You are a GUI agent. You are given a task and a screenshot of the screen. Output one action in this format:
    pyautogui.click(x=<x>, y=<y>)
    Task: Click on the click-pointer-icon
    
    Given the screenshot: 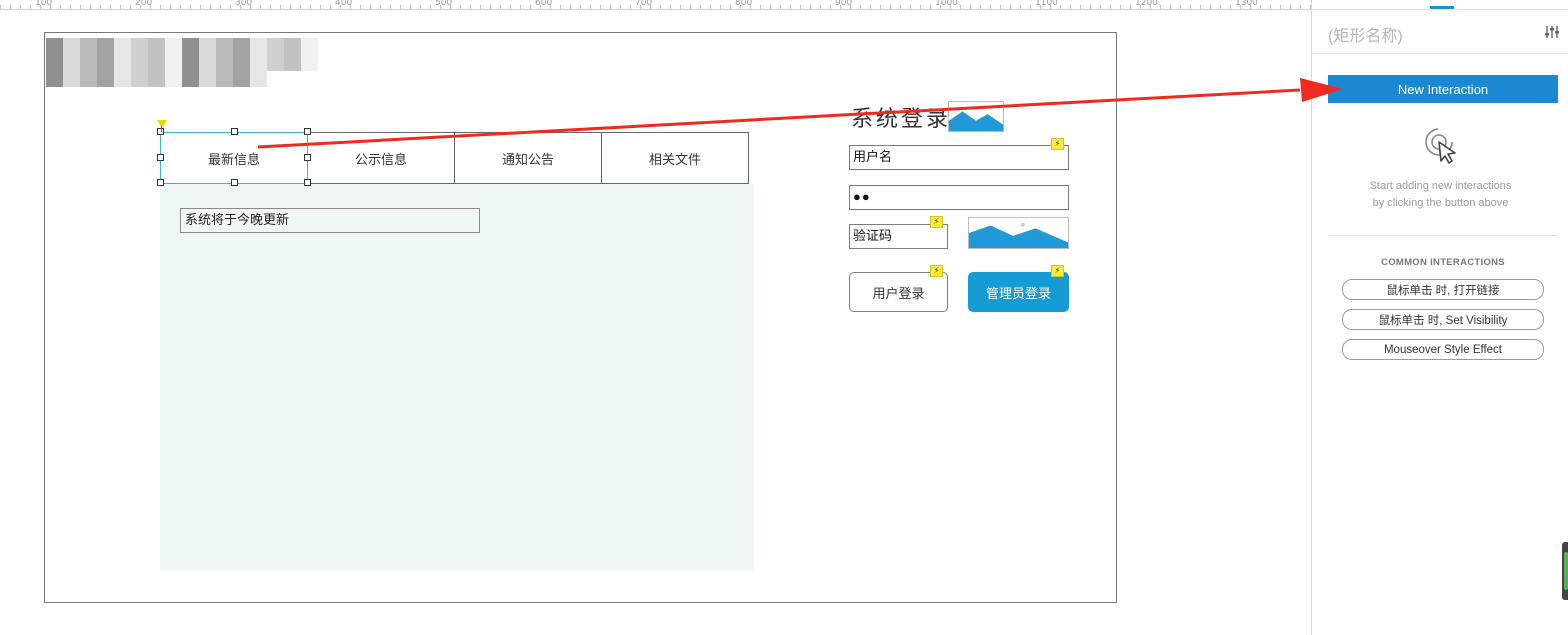 What is the action you would take?
    pyautogui.click(x=1440, y=146)
    